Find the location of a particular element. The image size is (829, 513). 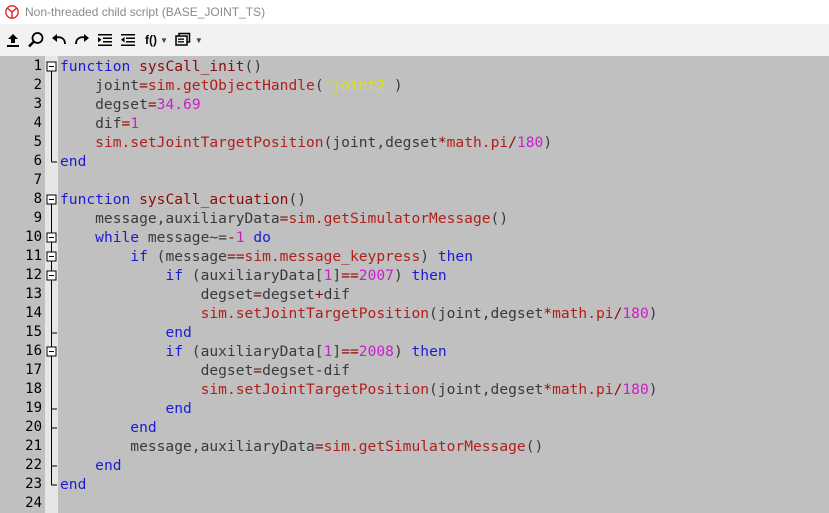

upload-button is located at coordinates (13, 40).